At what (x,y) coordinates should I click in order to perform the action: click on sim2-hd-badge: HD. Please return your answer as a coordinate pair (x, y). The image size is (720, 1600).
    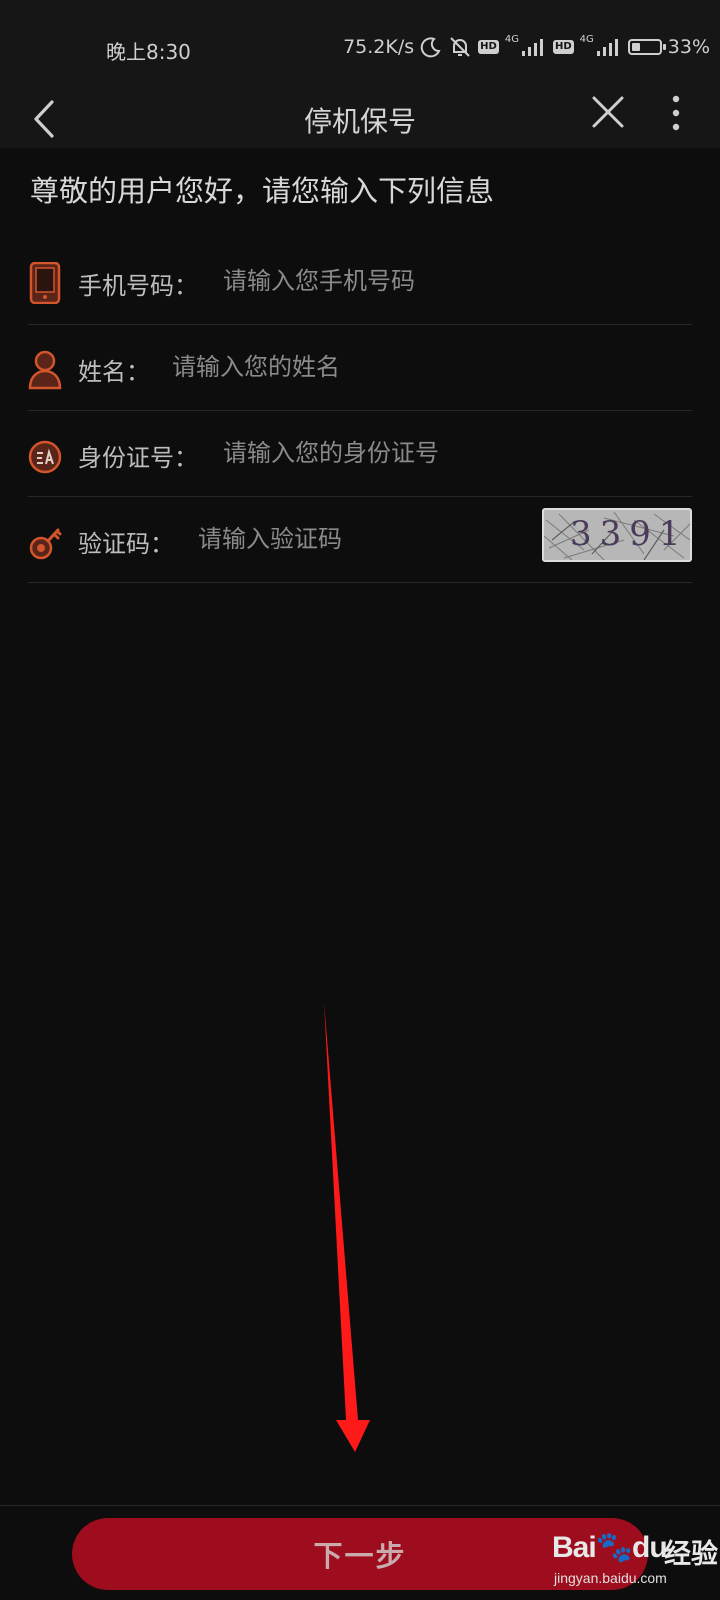
    Looking at the image, I should click on (563, 47).